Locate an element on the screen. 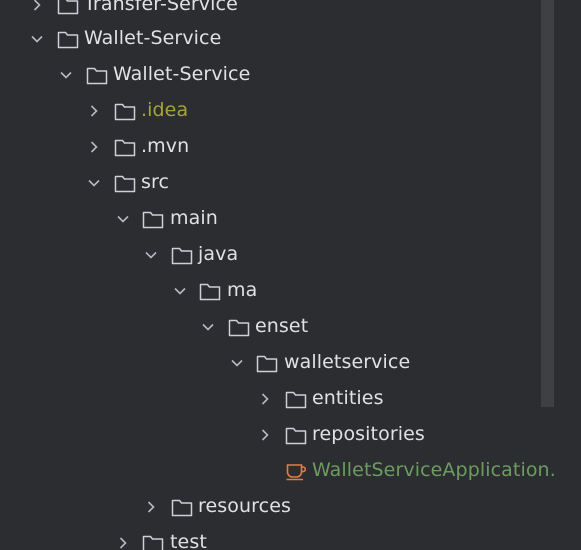  tree-item-label: WalletServiceApplication.ja is located at coordinates (433, 470).